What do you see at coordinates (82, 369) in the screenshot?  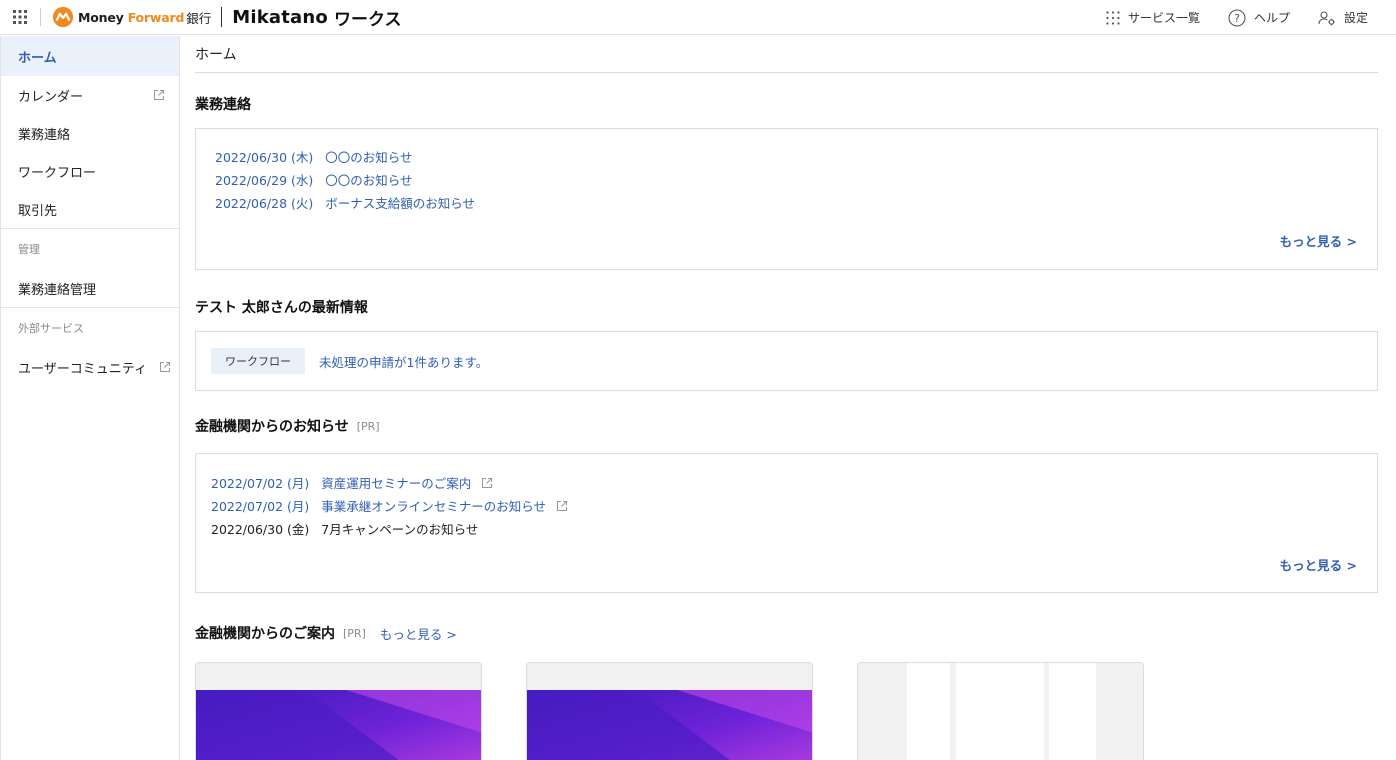 I see `sidebar-item-label: ユーザーコミュニティ` at bounding box center [82, 369].